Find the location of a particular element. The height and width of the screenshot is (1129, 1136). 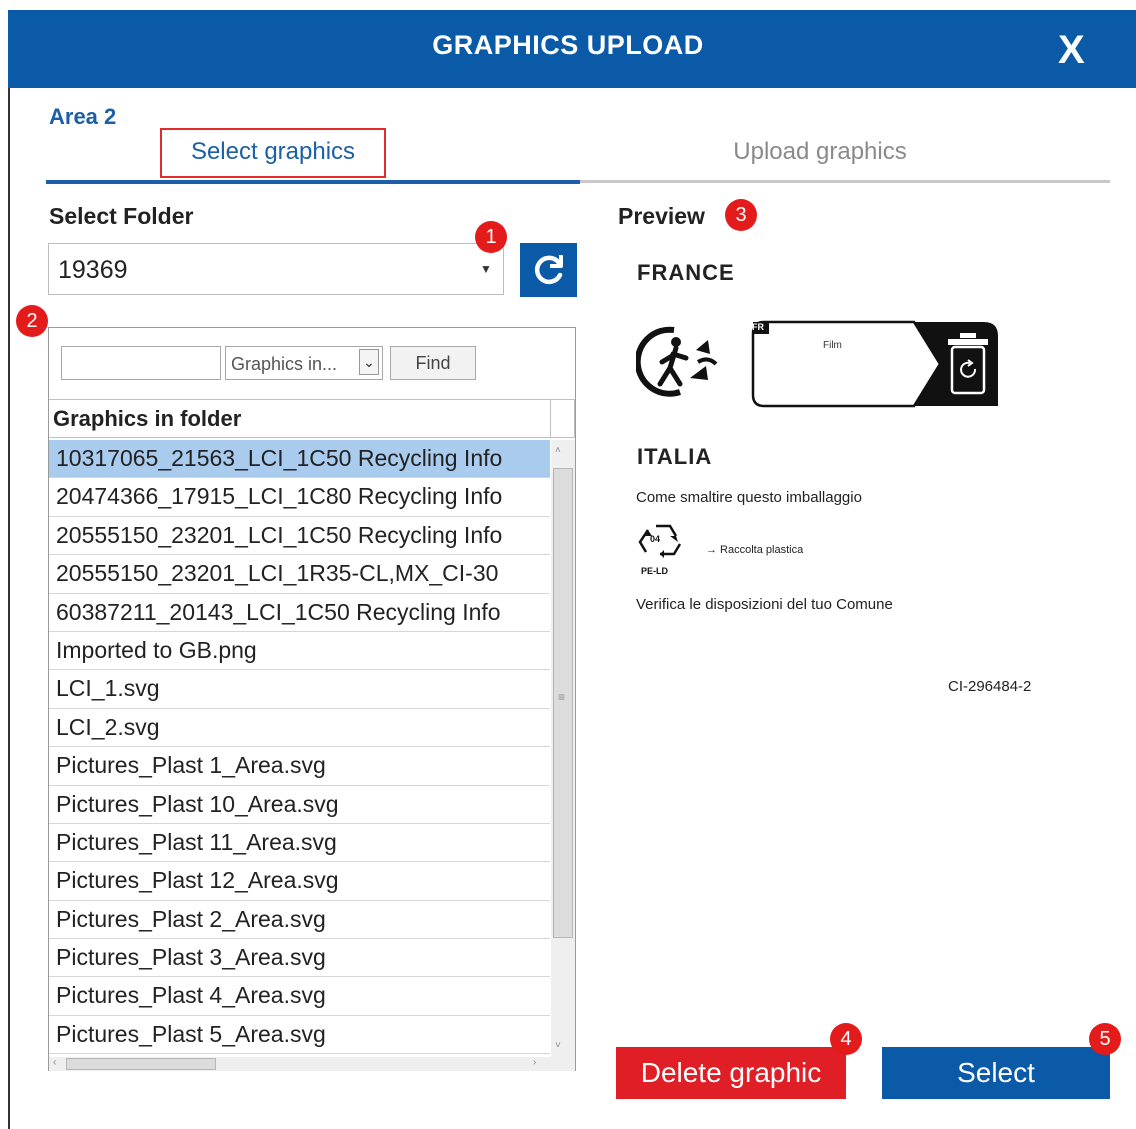

folder-value: 19369 is located at coordinates (93, 270).